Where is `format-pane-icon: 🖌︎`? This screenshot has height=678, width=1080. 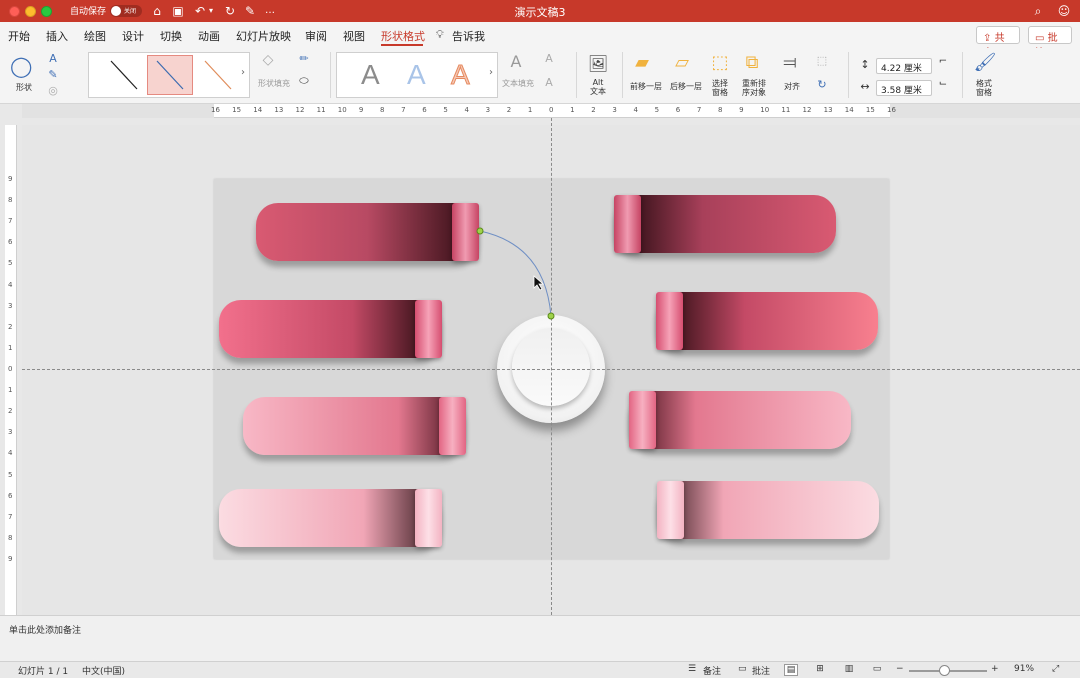 format-pane-icon: 🖌︎ is located at coordinates (985, 62).